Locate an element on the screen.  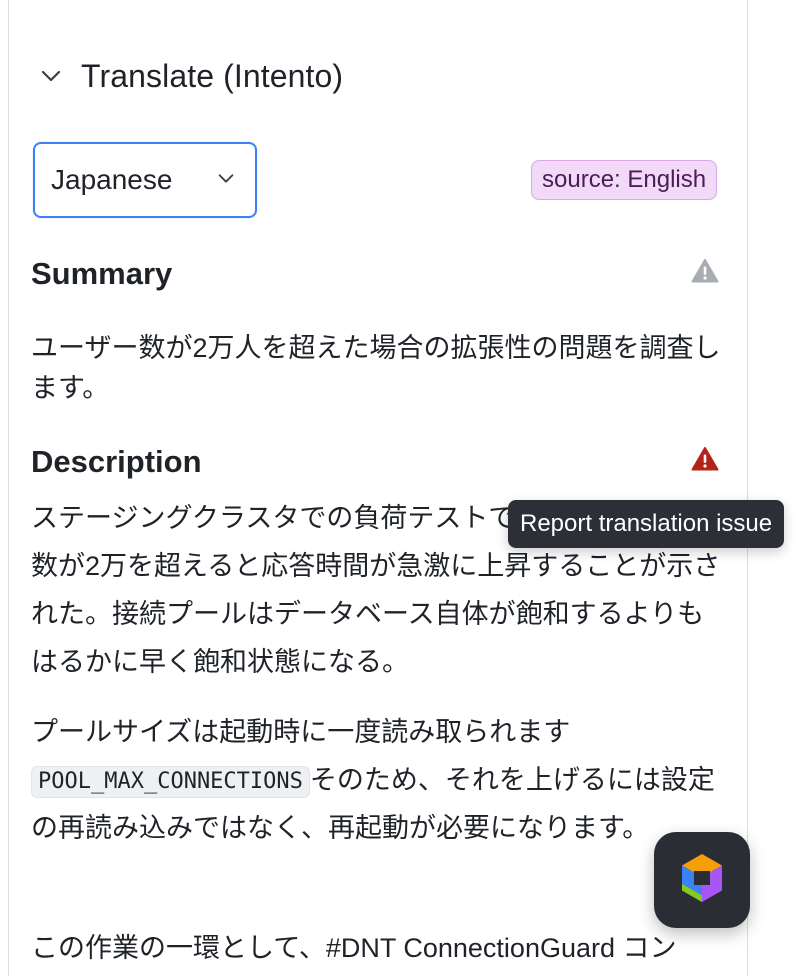
description-paragraph-3: この作業の一環として、#DNT ConnectionGuard コン is located at coordinates (354, 948).